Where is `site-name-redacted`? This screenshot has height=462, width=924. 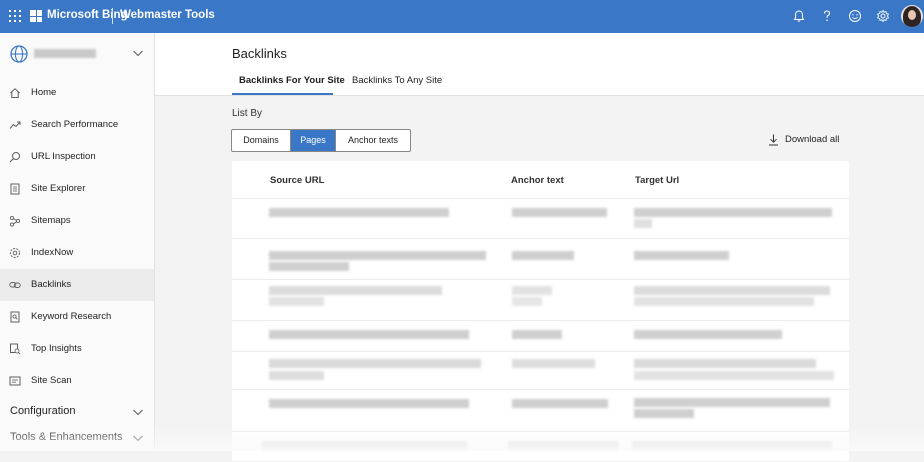 site-name-redacted is located at coordinates (65, 53).